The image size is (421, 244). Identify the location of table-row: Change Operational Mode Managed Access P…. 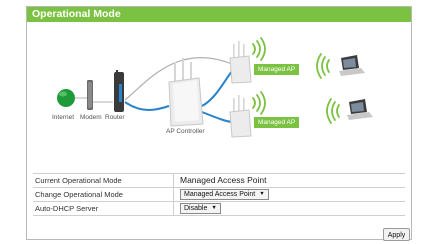
(219, 195).